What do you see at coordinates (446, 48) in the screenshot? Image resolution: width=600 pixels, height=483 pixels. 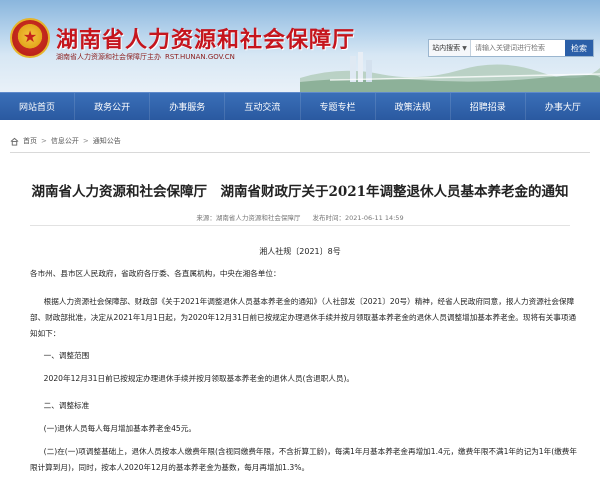 I see `search-scope-label: 站内搜索` at bounding box center [446, 48].